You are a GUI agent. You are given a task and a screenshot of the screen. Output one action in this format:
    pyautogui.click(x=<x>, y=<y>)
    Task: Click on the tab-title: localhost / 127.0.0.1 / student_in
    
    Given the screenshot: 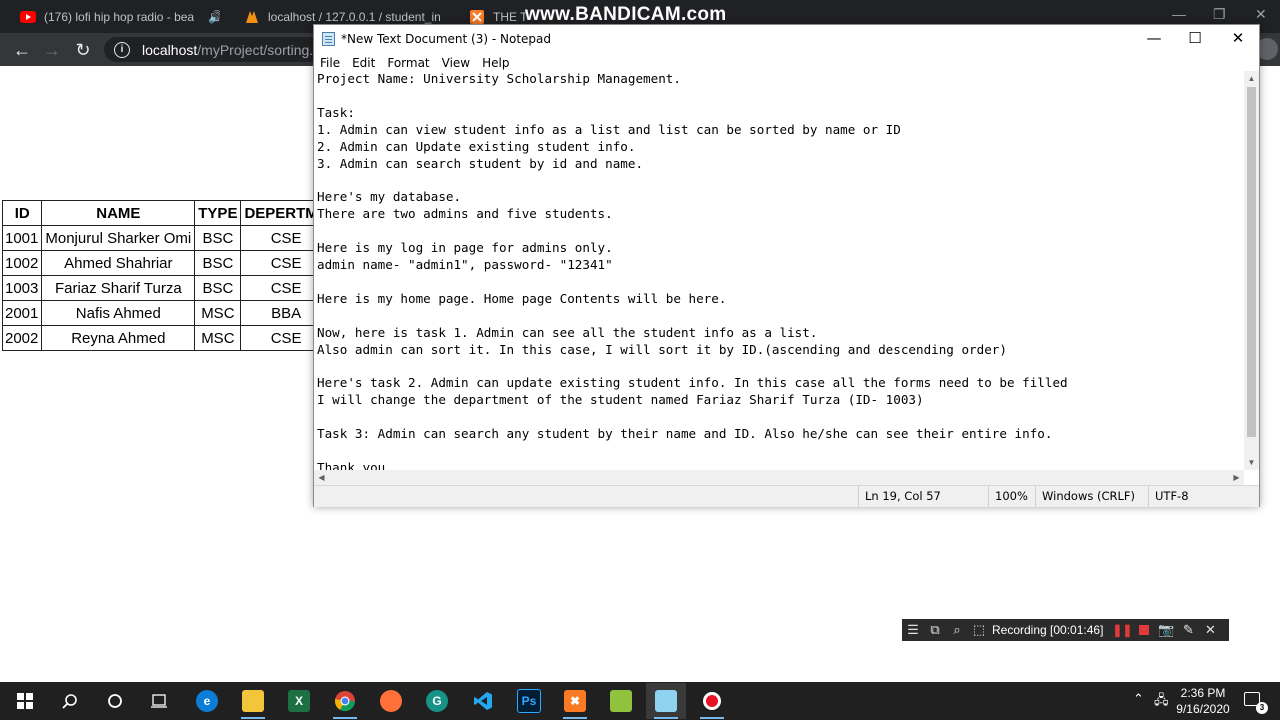 What is the action you would take?
    pyautogui.click(x=354, y=16)
    